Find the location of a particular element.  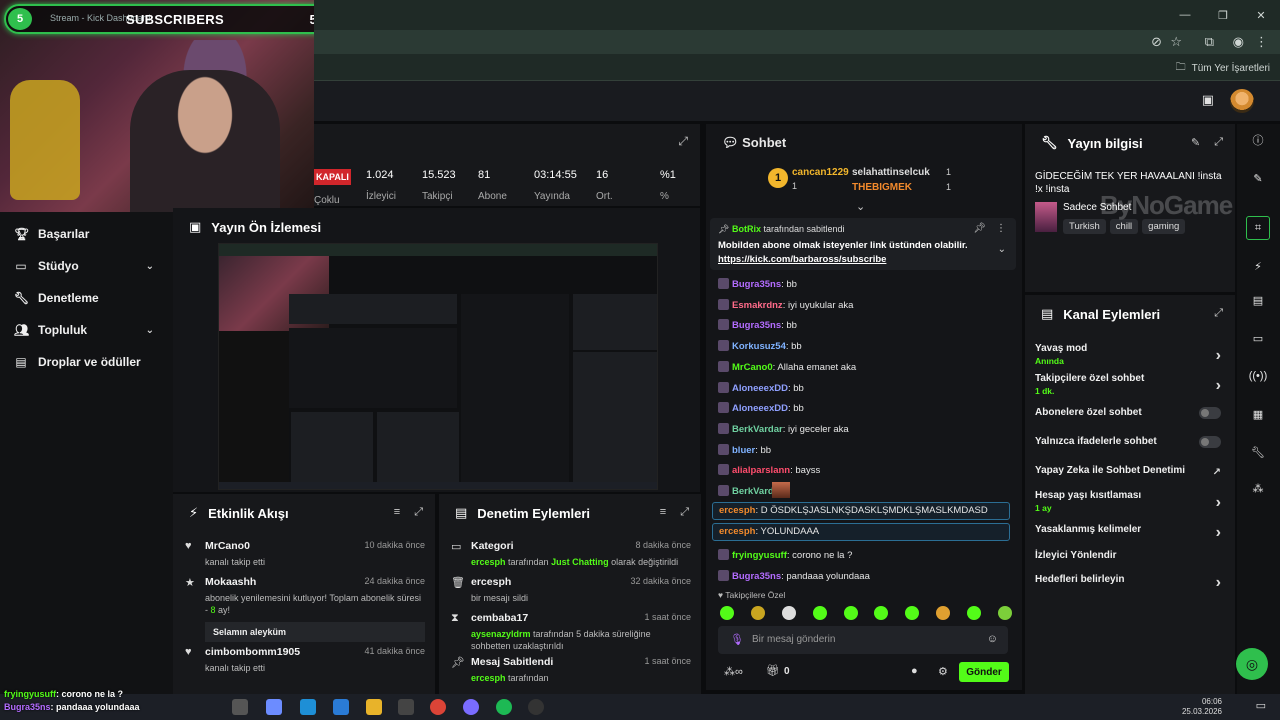

gift-icon: 🎁︎ is located at coordinates (773, 670).